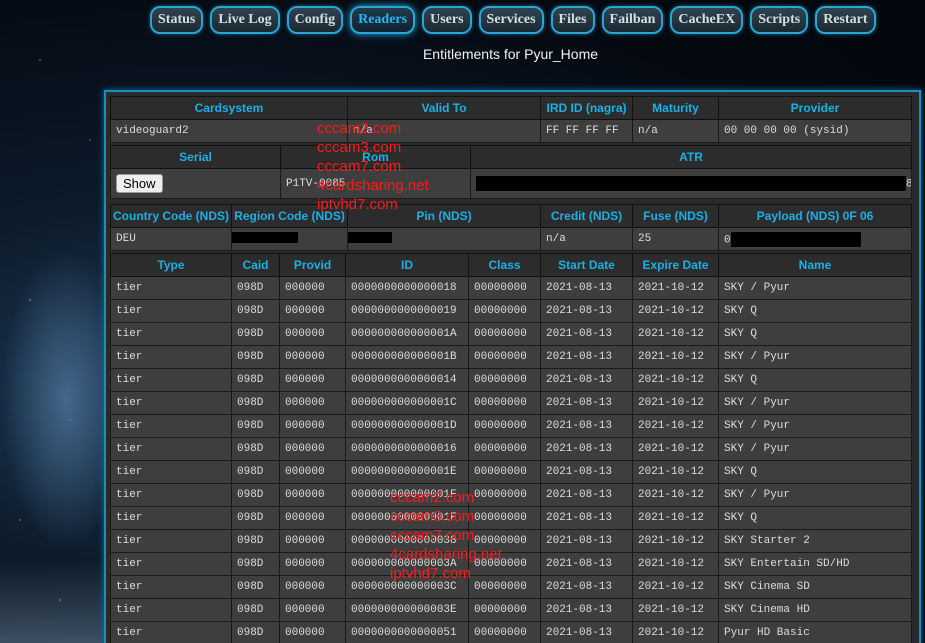 This screenshot has width=925, height=643. Describe the element at coordinates (586, 216) in the screenshot. I see `credit-header: Credit (NDS)` at that location.